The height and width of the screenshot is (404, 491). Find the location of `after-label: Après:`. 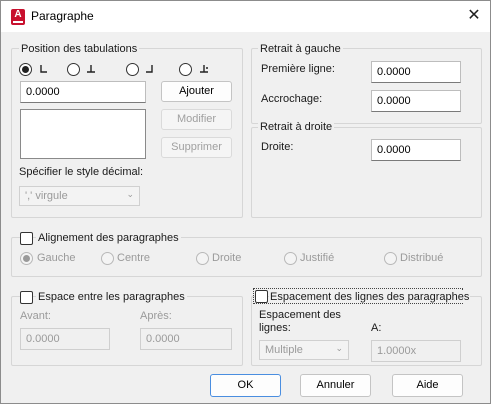

after-label: Après: is located at coordinates (156, 316).